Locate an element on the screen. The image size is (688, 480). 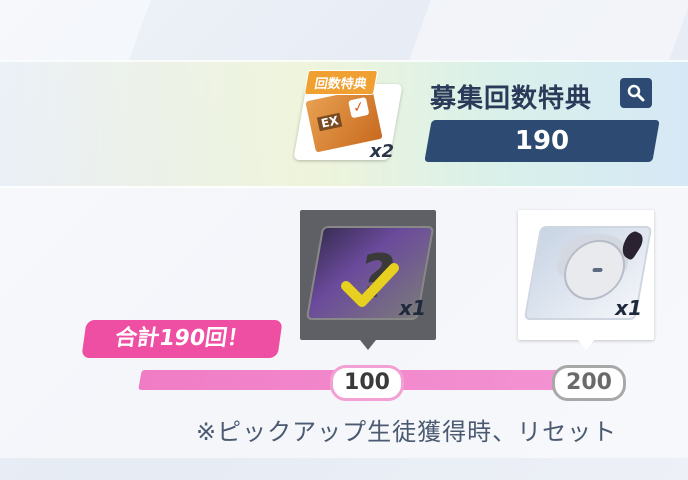
bonus-ticket-item: EX ✓ 回数特典 x2 is located at coordinates (348, 120).